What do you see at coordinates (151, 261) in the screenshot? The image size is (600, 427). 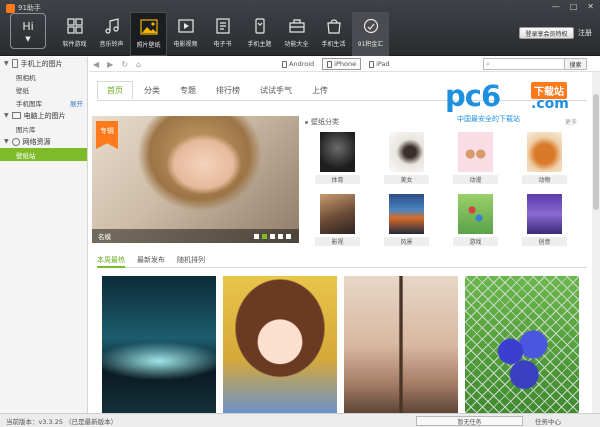 I see `tab-newest: 最新发布` at bounding box center [151, 261].